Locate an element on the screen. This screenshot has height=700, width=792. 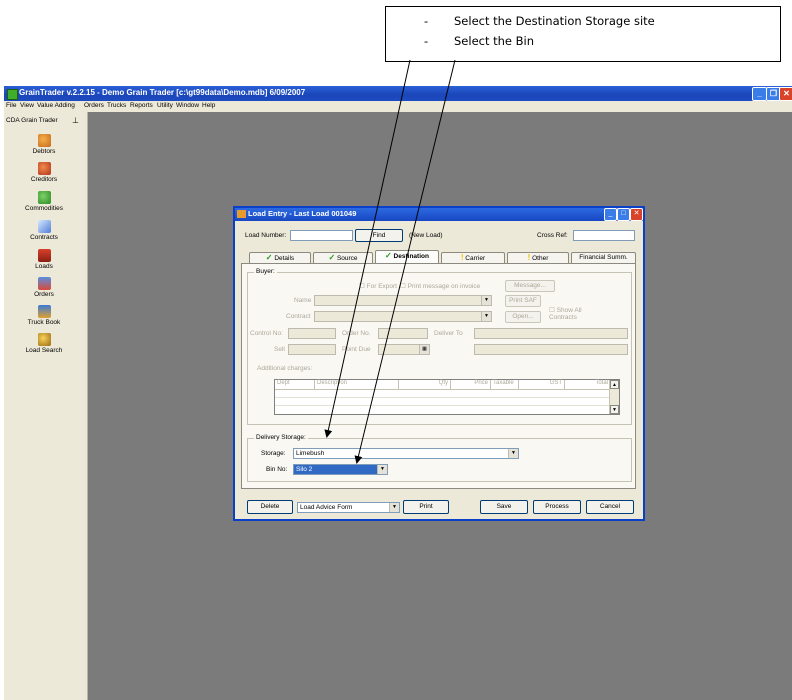
show-all-contracts-checkbox: ☐ Show All Contracts is located at coordinates (568, 314).